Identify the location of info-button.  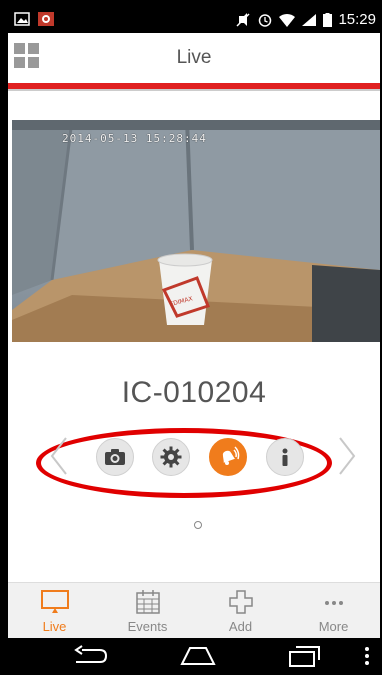
(285, 457).